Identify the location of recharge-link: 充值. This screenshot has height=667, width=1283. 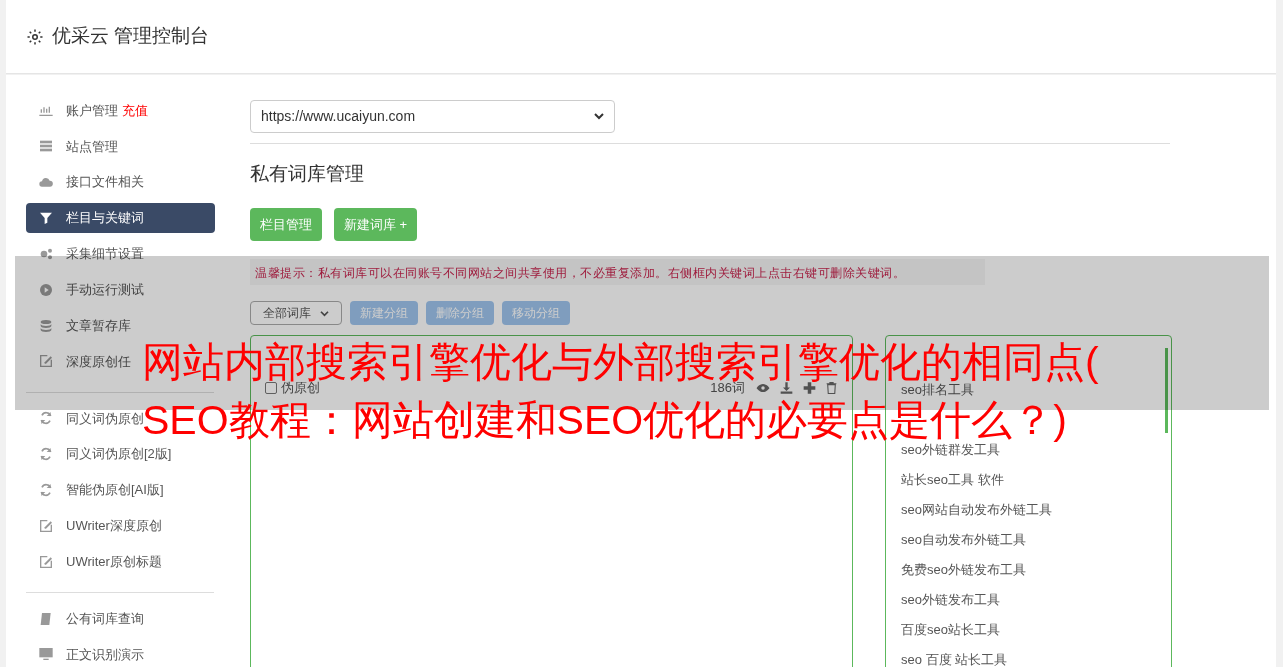
(135, 110).